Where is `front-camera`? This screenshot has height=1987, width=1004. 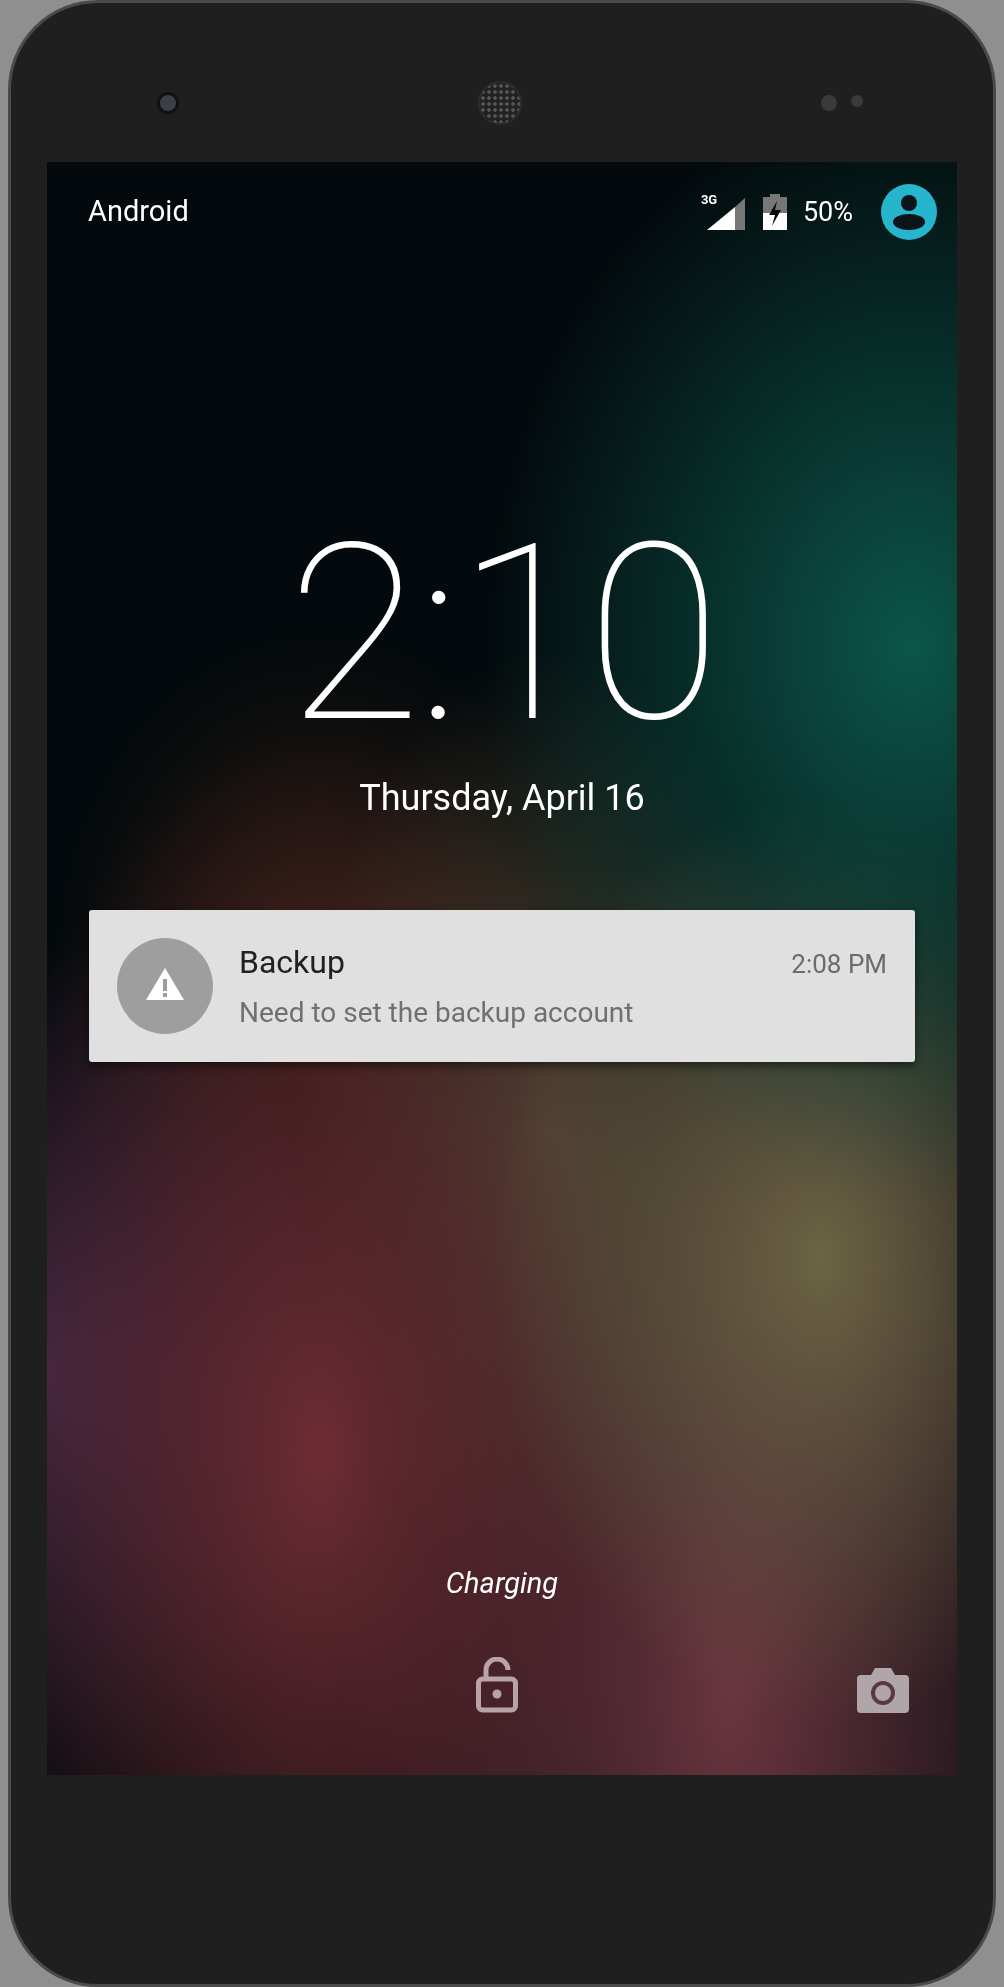 front-camera is located at coordinates (168, 102).